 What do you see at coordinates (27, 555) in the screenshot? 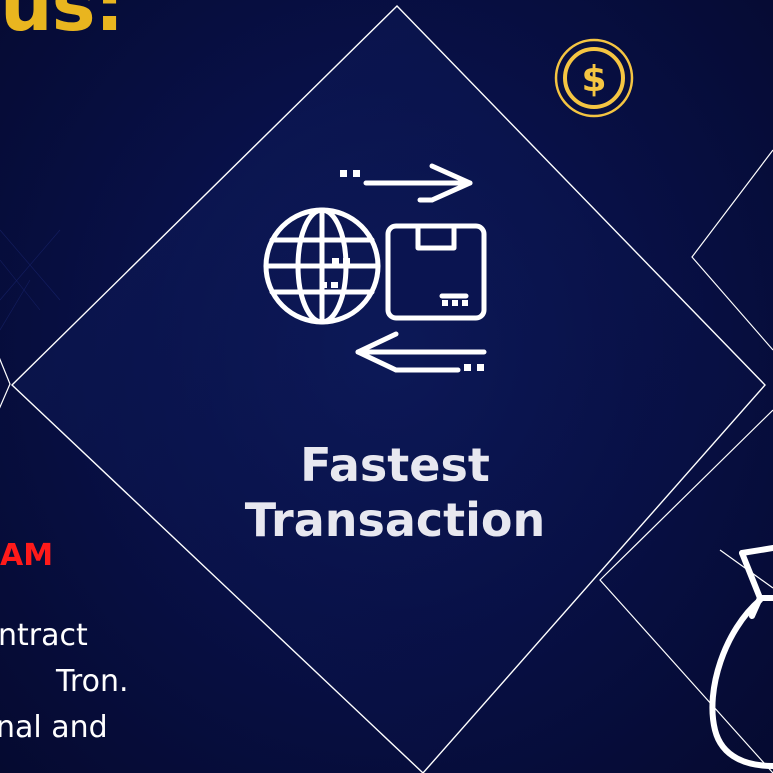
I see `left-panel-title: AM` at bounding box center [27, 555].